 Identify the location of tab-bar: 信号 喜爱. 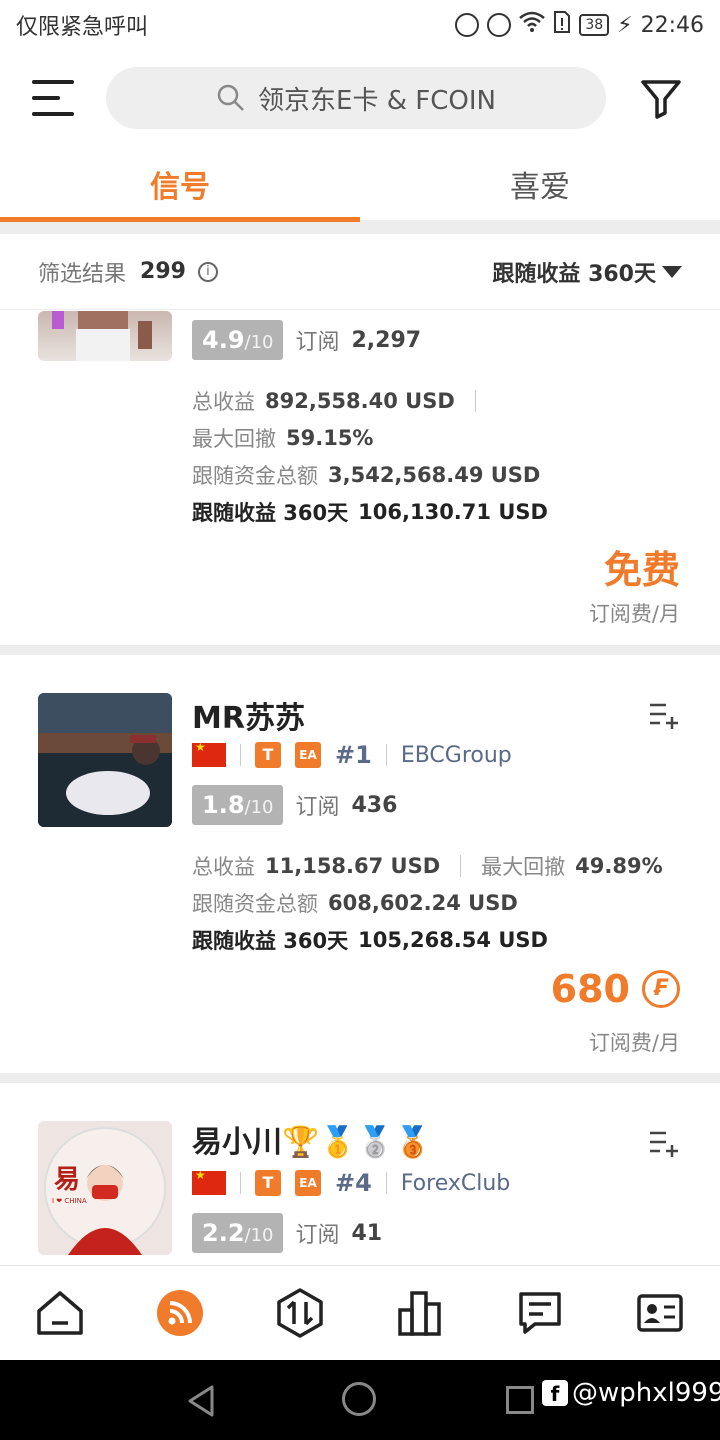
(360, 185).